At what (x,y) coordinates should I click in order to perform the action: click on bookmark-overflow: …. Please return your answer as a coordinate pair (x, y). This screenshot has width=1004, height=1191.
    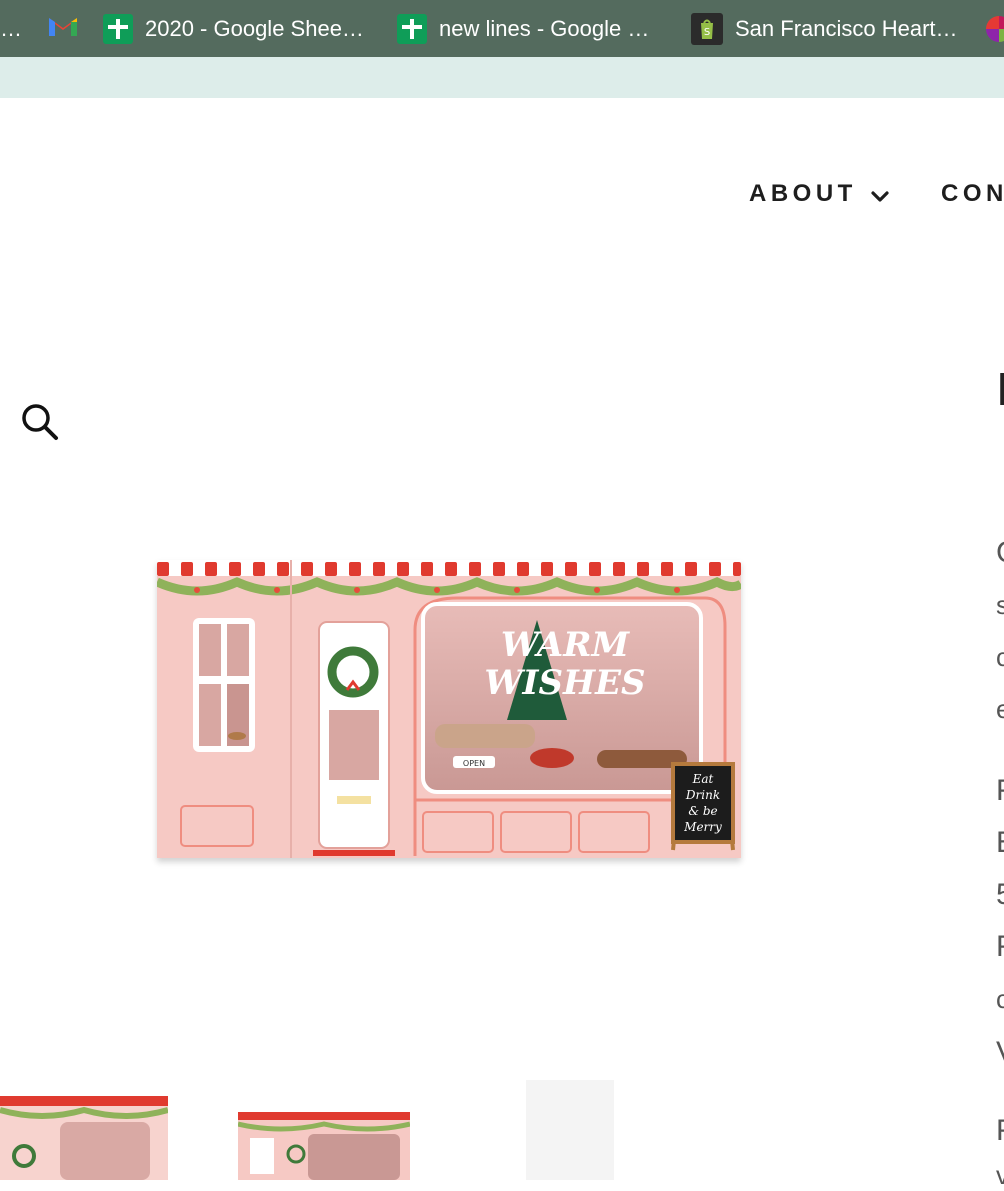
    Looking at the image, I should click on (11, 28).